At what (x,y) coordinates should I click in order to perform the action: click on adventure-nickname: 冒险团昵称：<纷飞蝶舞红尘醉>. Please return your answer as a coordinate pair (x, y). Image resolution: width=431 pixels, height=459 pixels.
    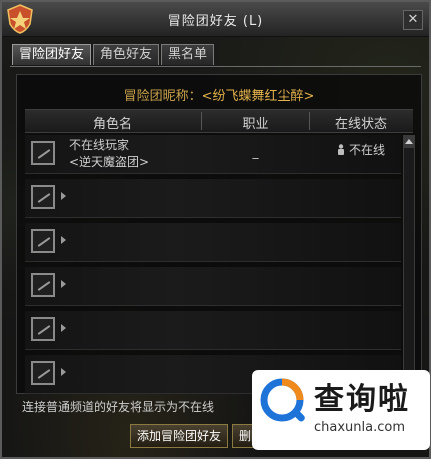
    Looking at the image, I should click on (219, 94).